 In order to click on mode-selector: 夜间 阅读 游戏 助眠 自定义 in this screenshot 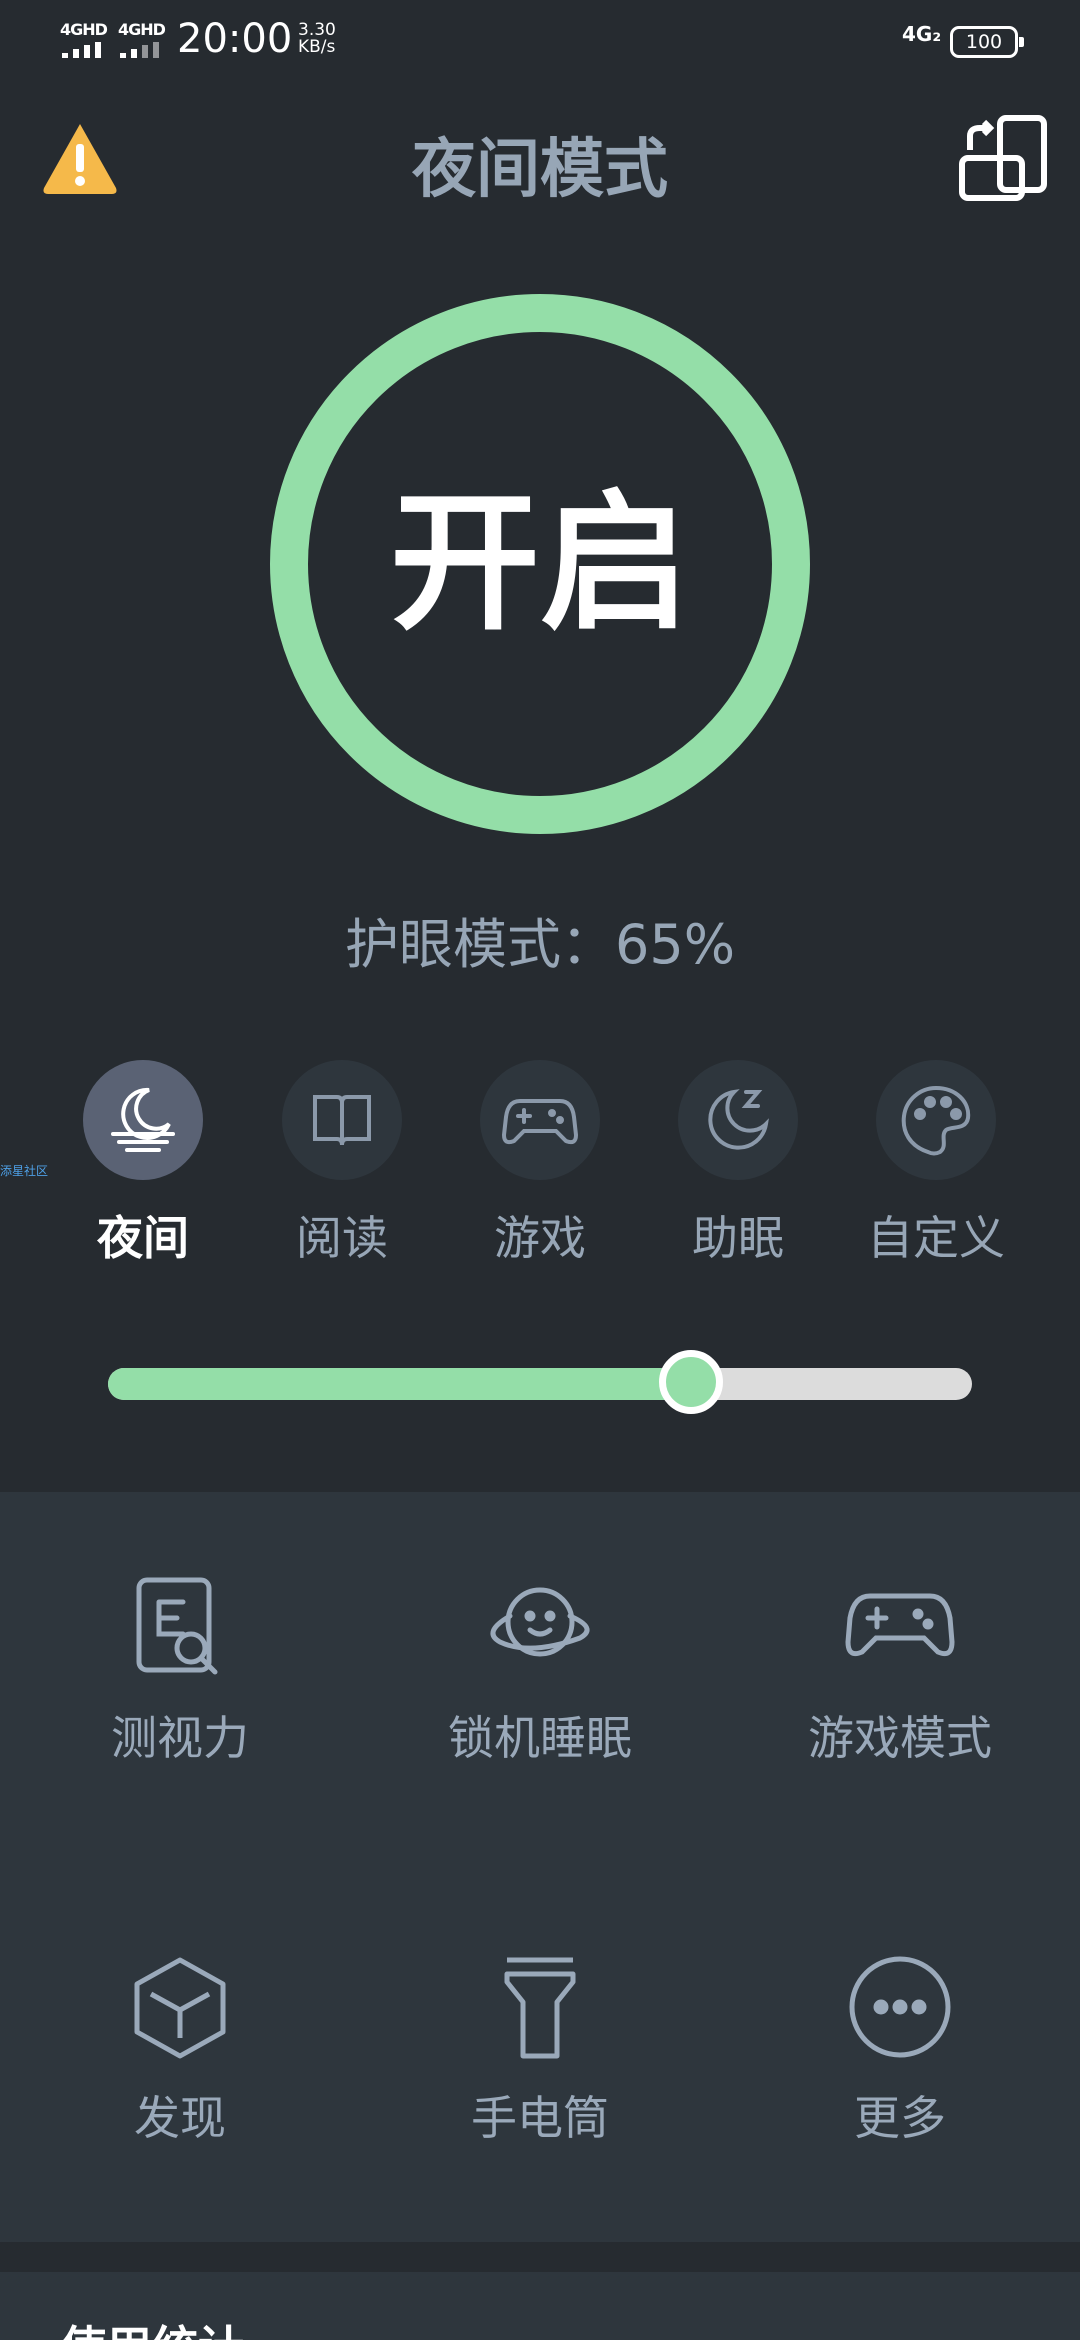, I will do `click(540, 1162)`.